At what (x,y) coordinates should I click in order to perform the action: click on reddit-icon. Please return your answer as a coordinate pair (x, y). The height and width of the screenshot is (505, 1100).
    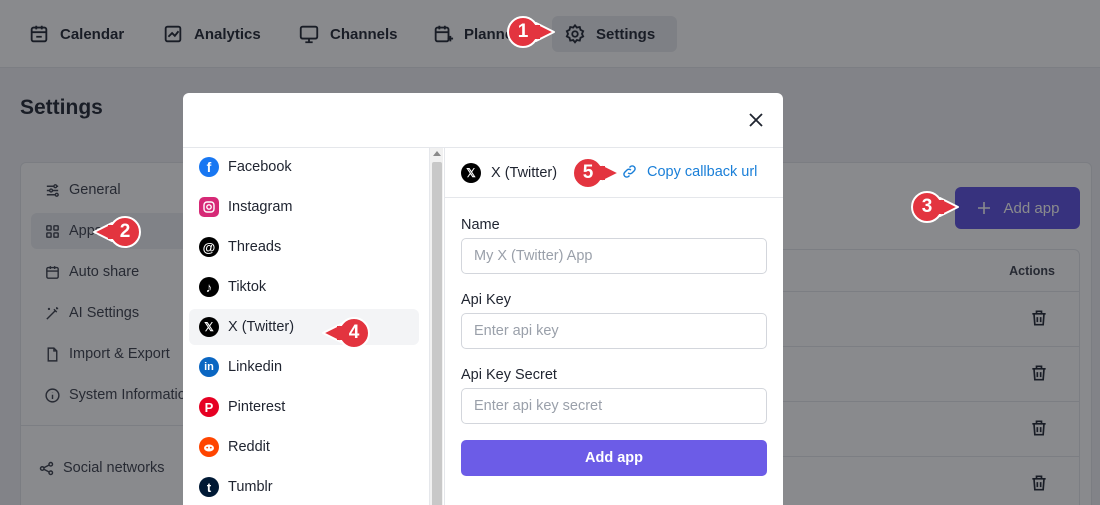
    Looking at the image, I should click on (209, 447).